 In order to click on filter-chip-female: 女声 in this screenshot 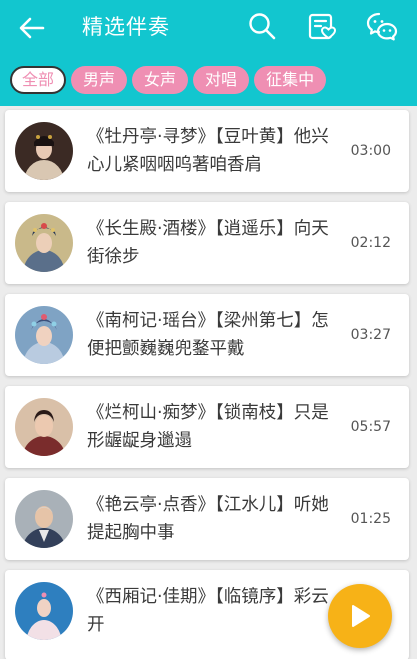, I will do `click(160, 80)`.